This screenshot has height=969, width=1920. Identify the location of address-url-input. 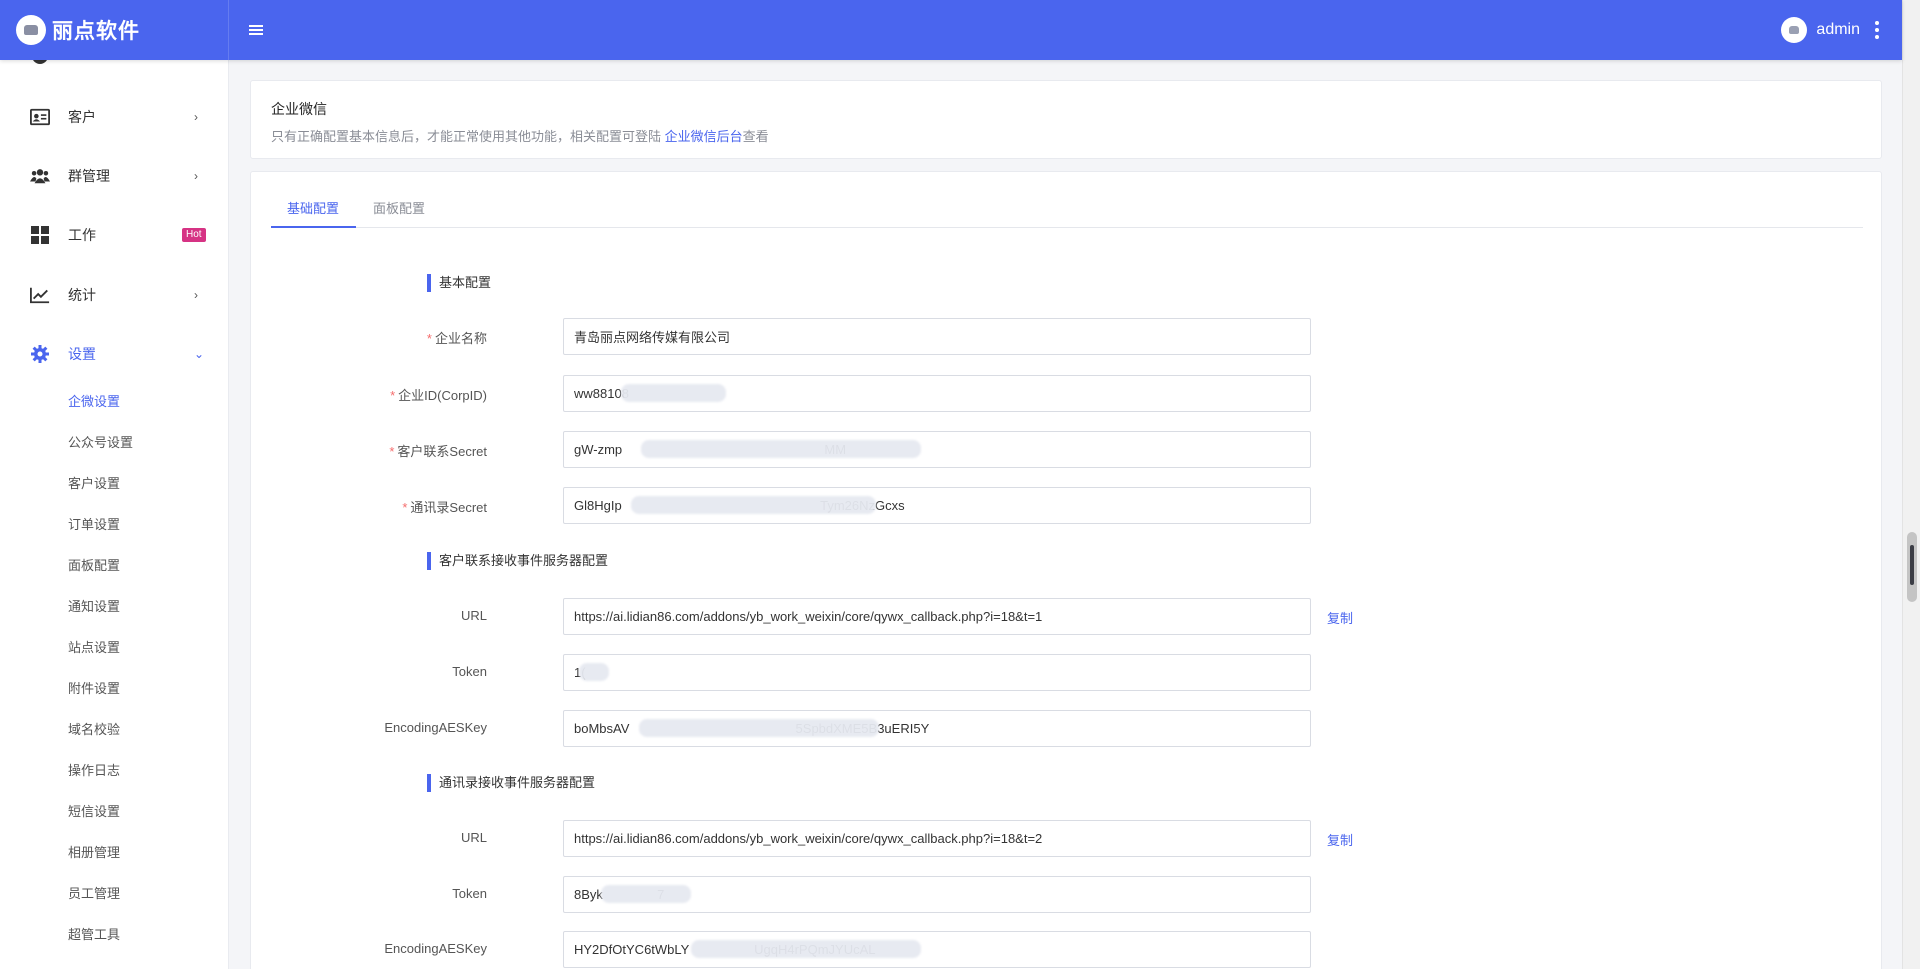
(937, 838).